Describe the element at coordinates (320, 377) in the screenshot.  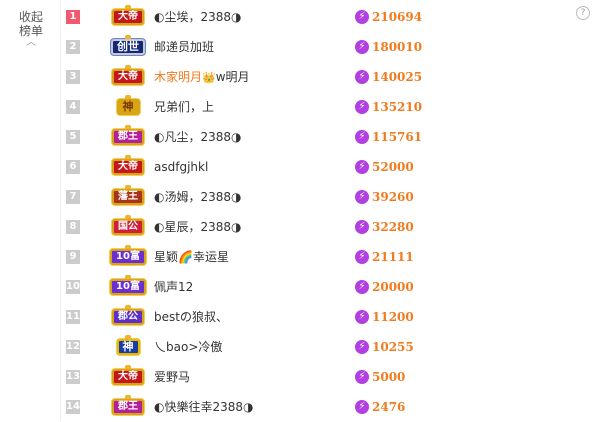
I see `leaderboard-row: 13 大帝 爱野马 ⚡ 5000` at that location.